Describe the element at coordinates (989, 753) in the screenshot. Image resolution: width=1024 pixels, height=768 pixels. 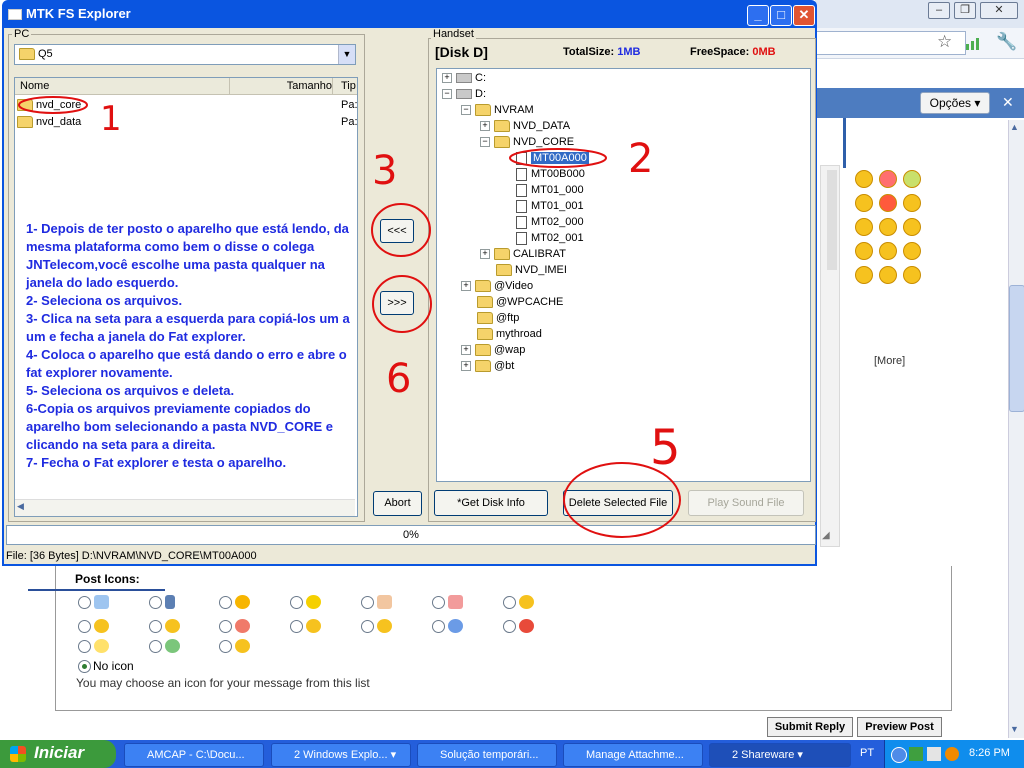
I see `clock: 8:26 PM` at that location.